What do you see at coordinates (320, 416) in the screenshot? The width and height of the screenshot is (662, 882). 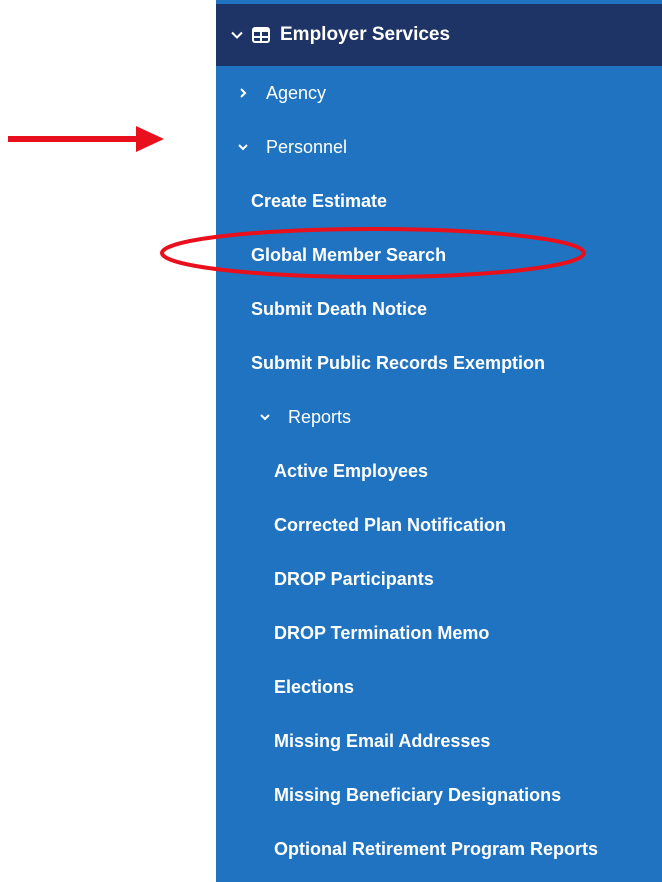 I see `menu-item-label: Reports` at bounding box center [320, 416].